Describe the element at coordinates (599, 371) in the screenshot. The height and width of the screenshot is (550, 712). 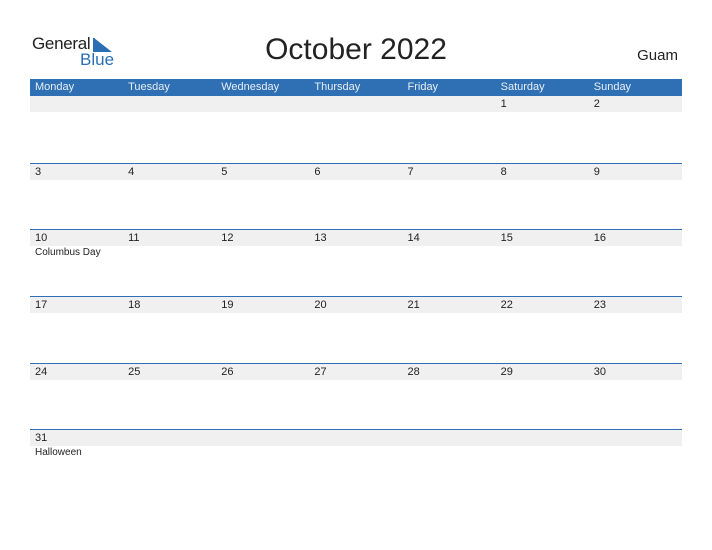
I see `day-cell: 30` at that location.